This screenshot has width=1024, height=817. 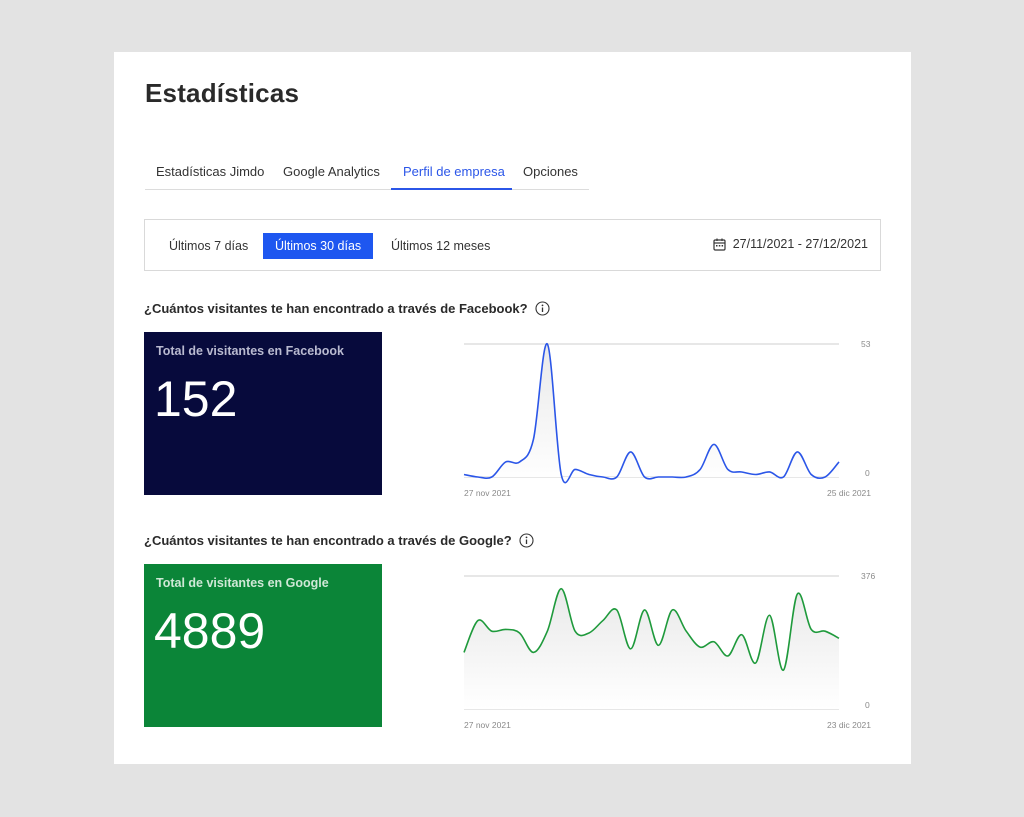 I want to click on x-axis-end-label: 23 dic 2021, so click(x=849, y=725).